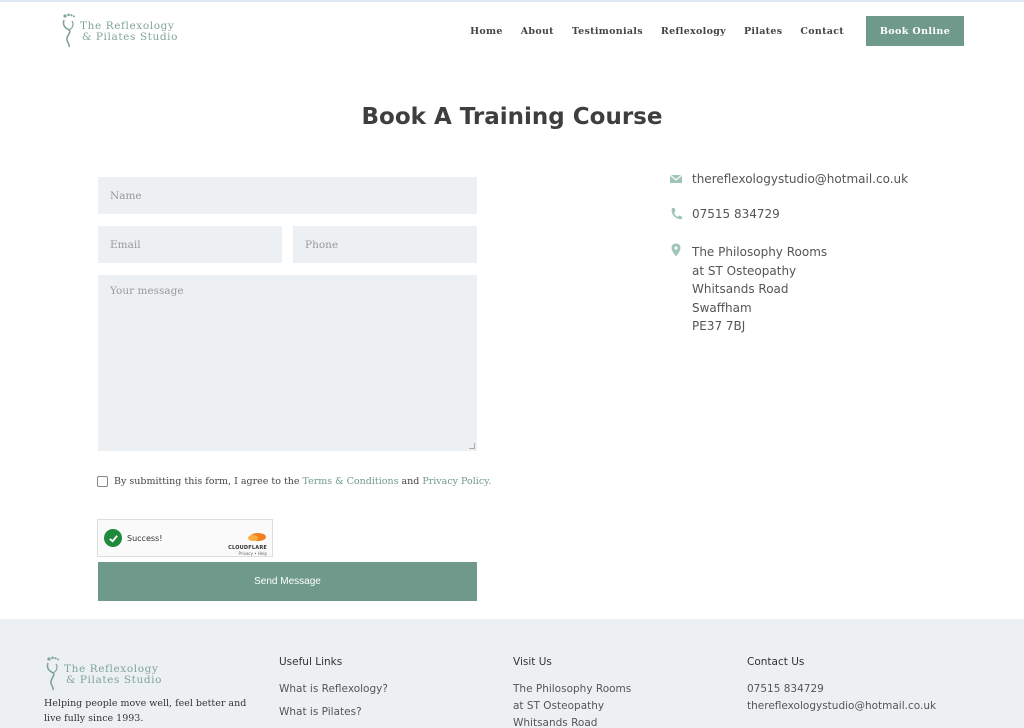 The height and width of the screenshot is (728, 1024). What do you see at coordinates (532, 662) in the screenshot?
I see `visit-us-heading: Visit Us` at bounding box center [532, 662].